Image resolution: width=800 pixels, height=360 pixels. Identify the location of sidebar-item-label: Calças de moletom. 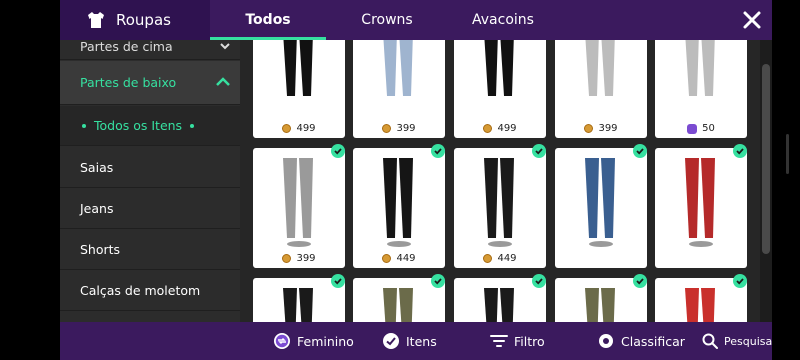
(140, 290).